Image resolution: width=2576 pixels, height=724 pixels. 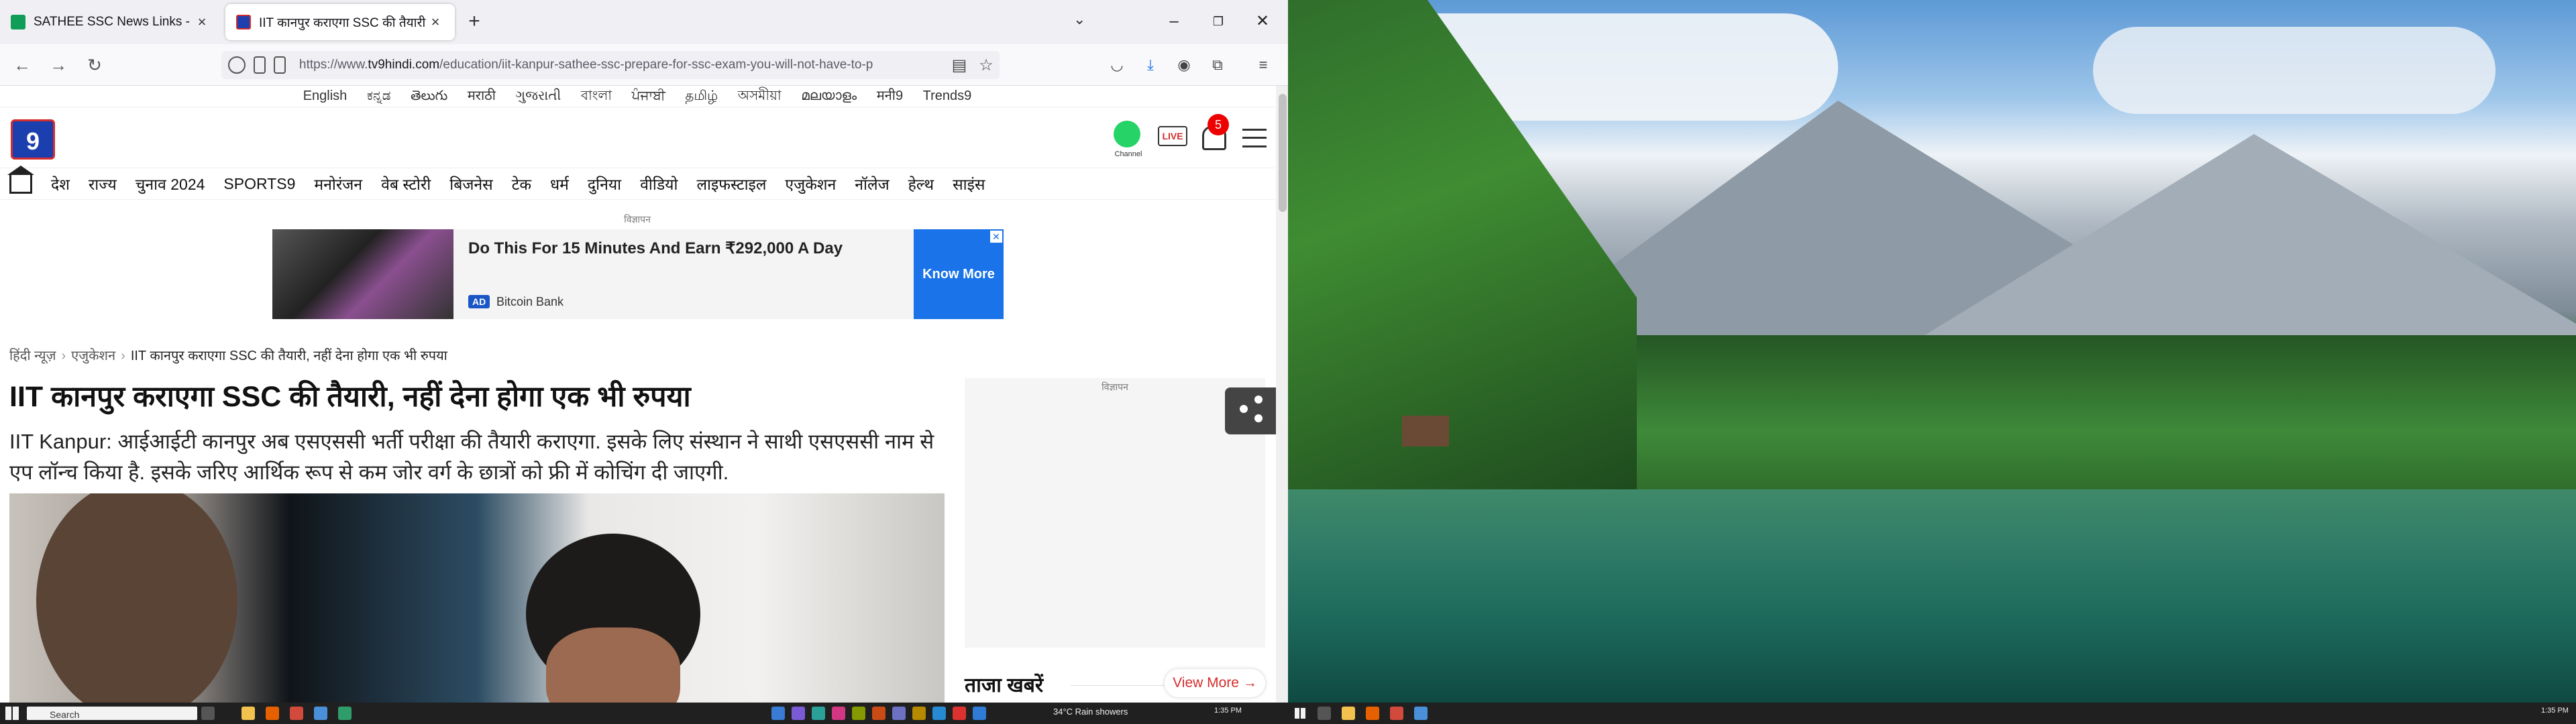 I want to click on weather-widget: 34°C Rain showers, so click(x=1090, y=713).